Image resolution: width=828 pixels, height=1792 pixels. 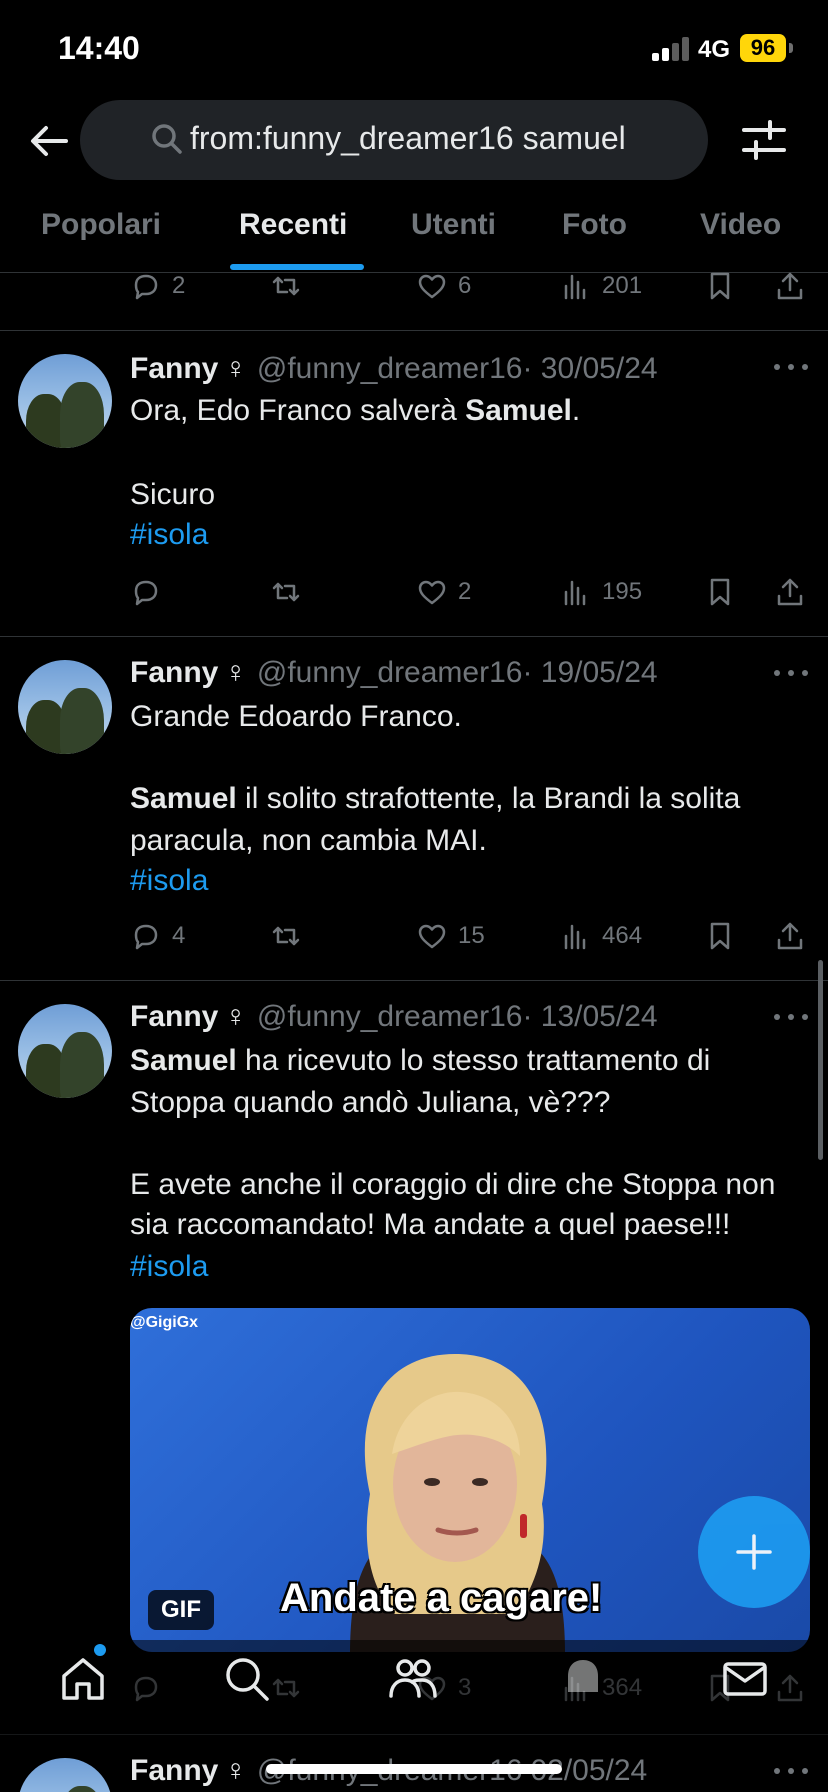 I want to click on tab-recenti: Recenti, so click(x=293, y=225).